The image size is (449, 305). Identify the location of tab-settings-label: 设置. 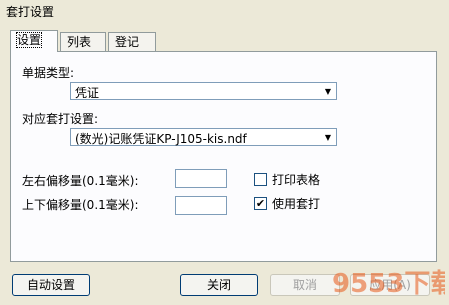
(29, 40).